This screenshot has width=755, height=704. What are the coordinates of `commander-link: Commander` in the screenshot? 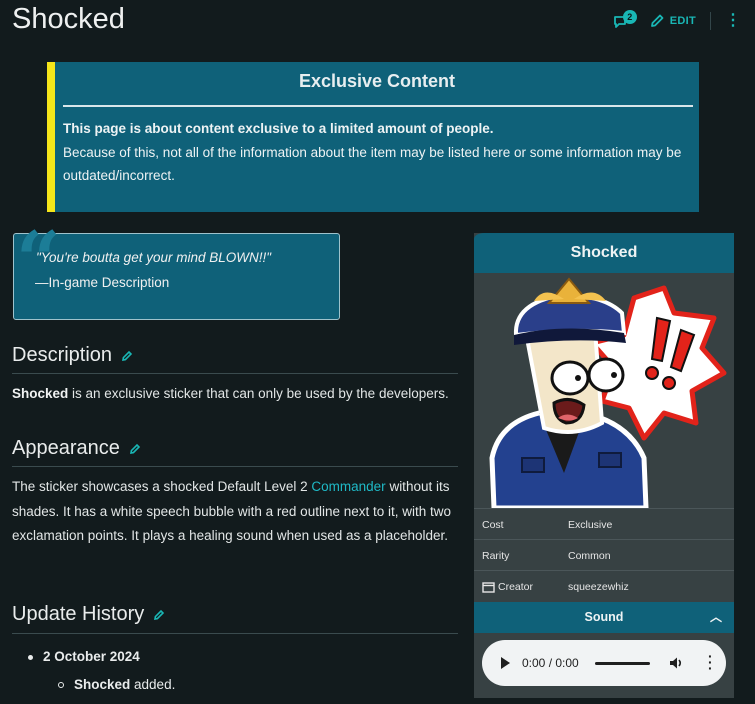 It's located at (348, 486).